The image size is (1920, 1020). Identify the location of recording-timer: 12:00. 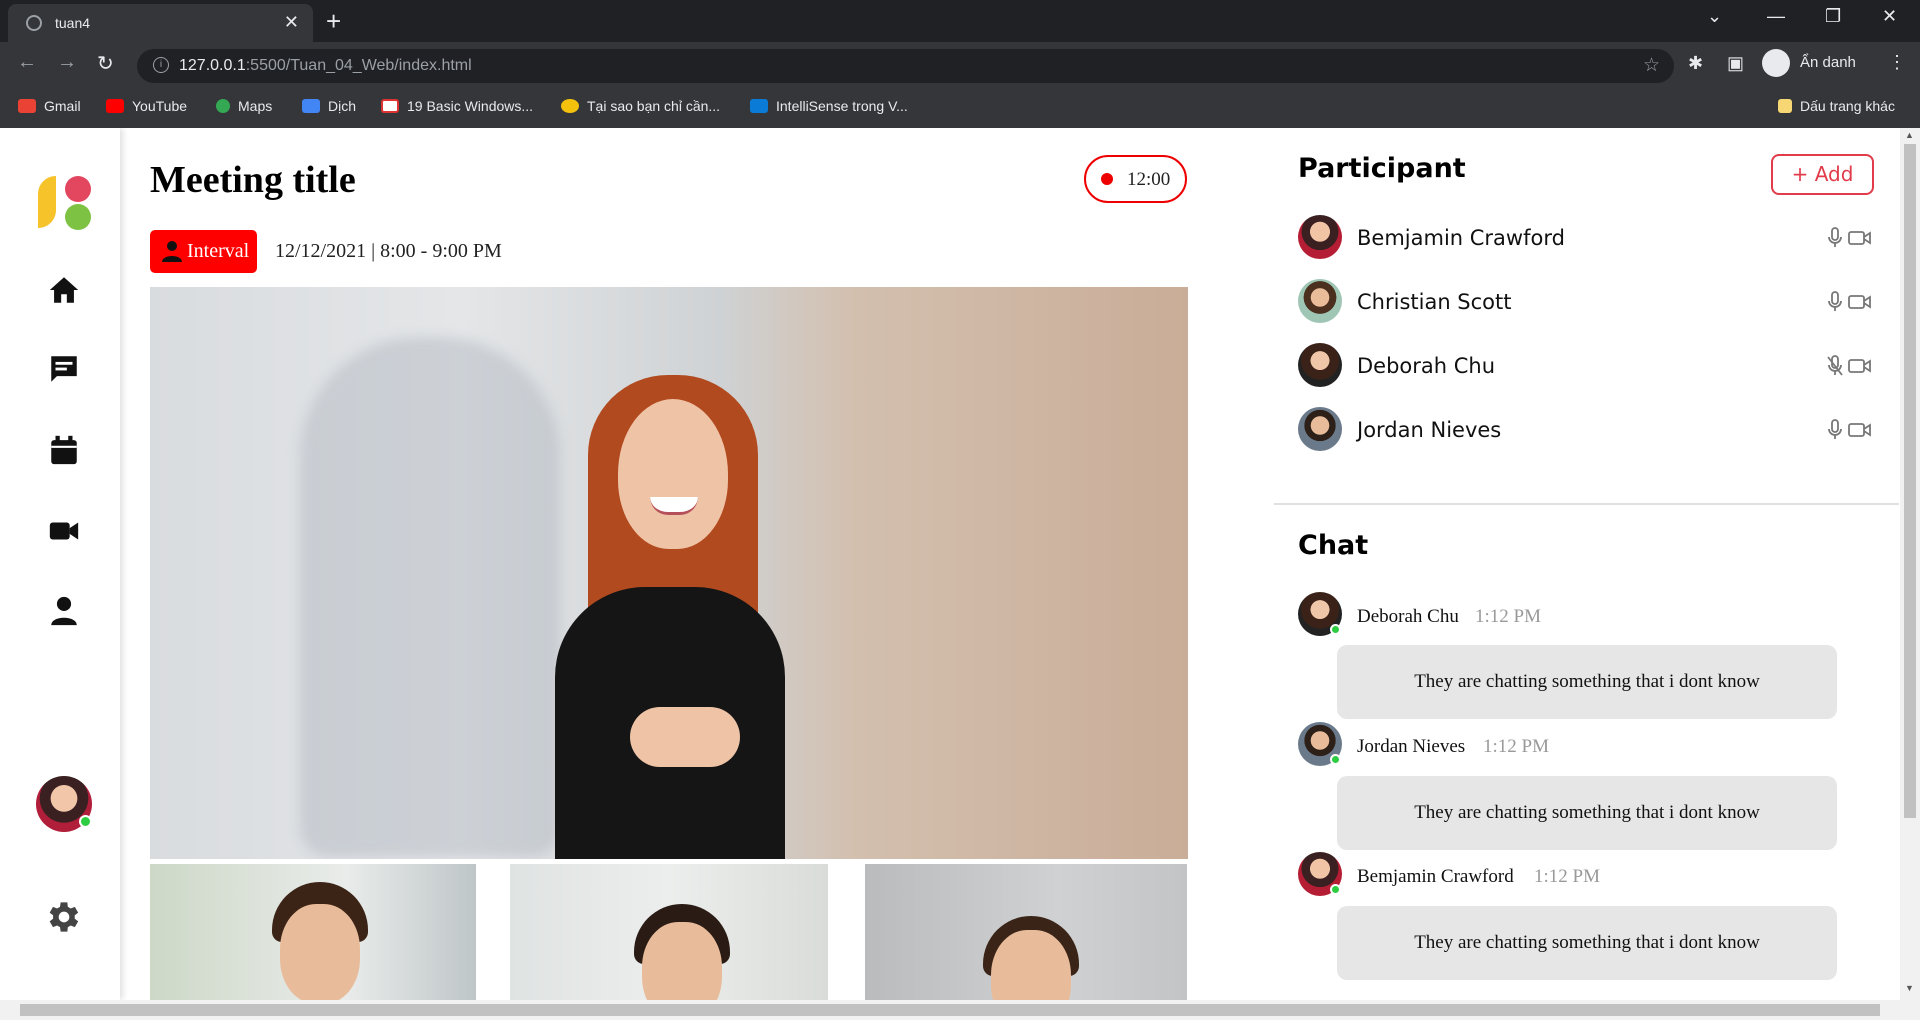
(1135, 179).